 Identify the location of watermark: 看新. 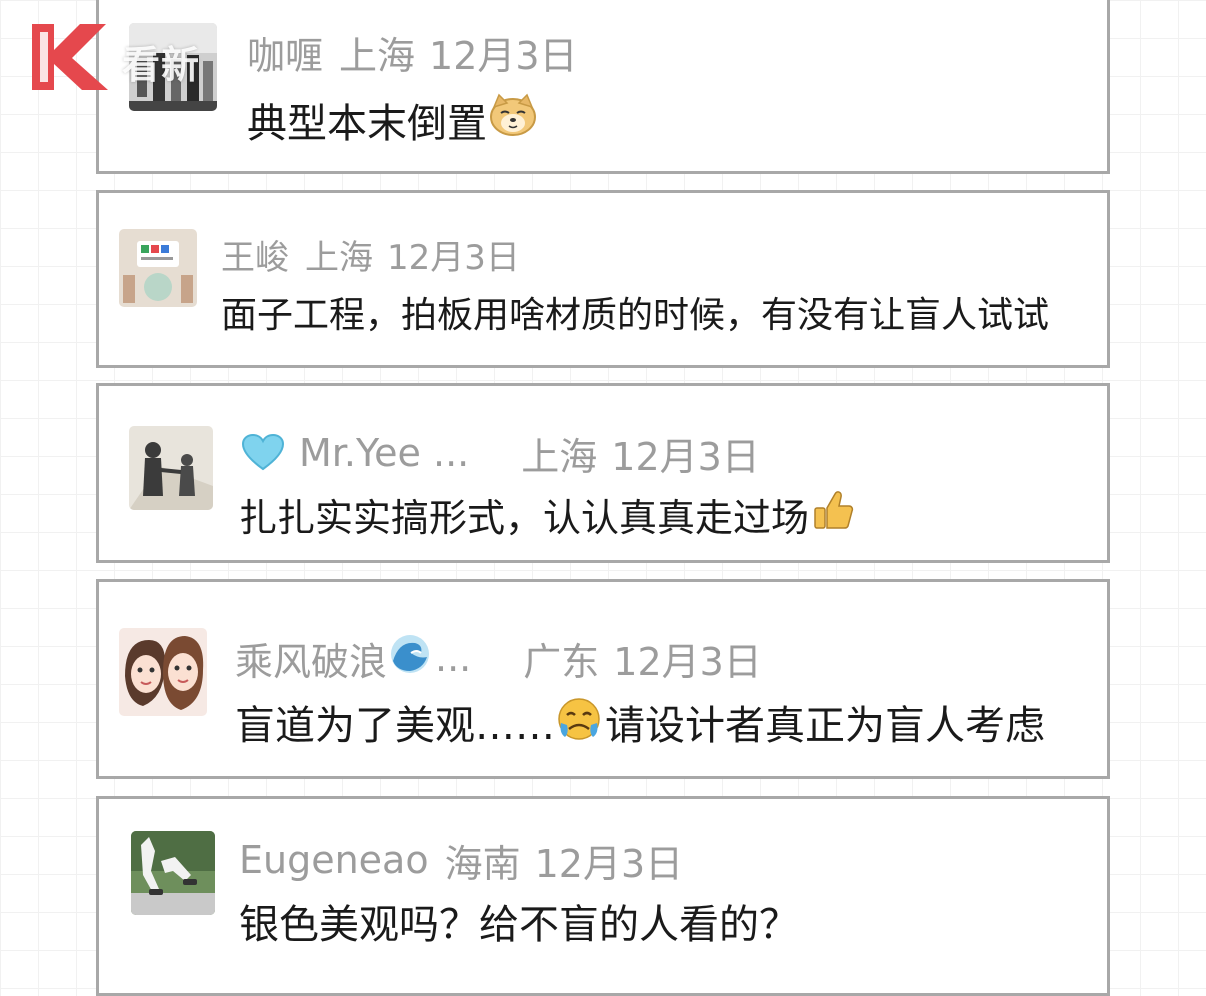
(128, 56).